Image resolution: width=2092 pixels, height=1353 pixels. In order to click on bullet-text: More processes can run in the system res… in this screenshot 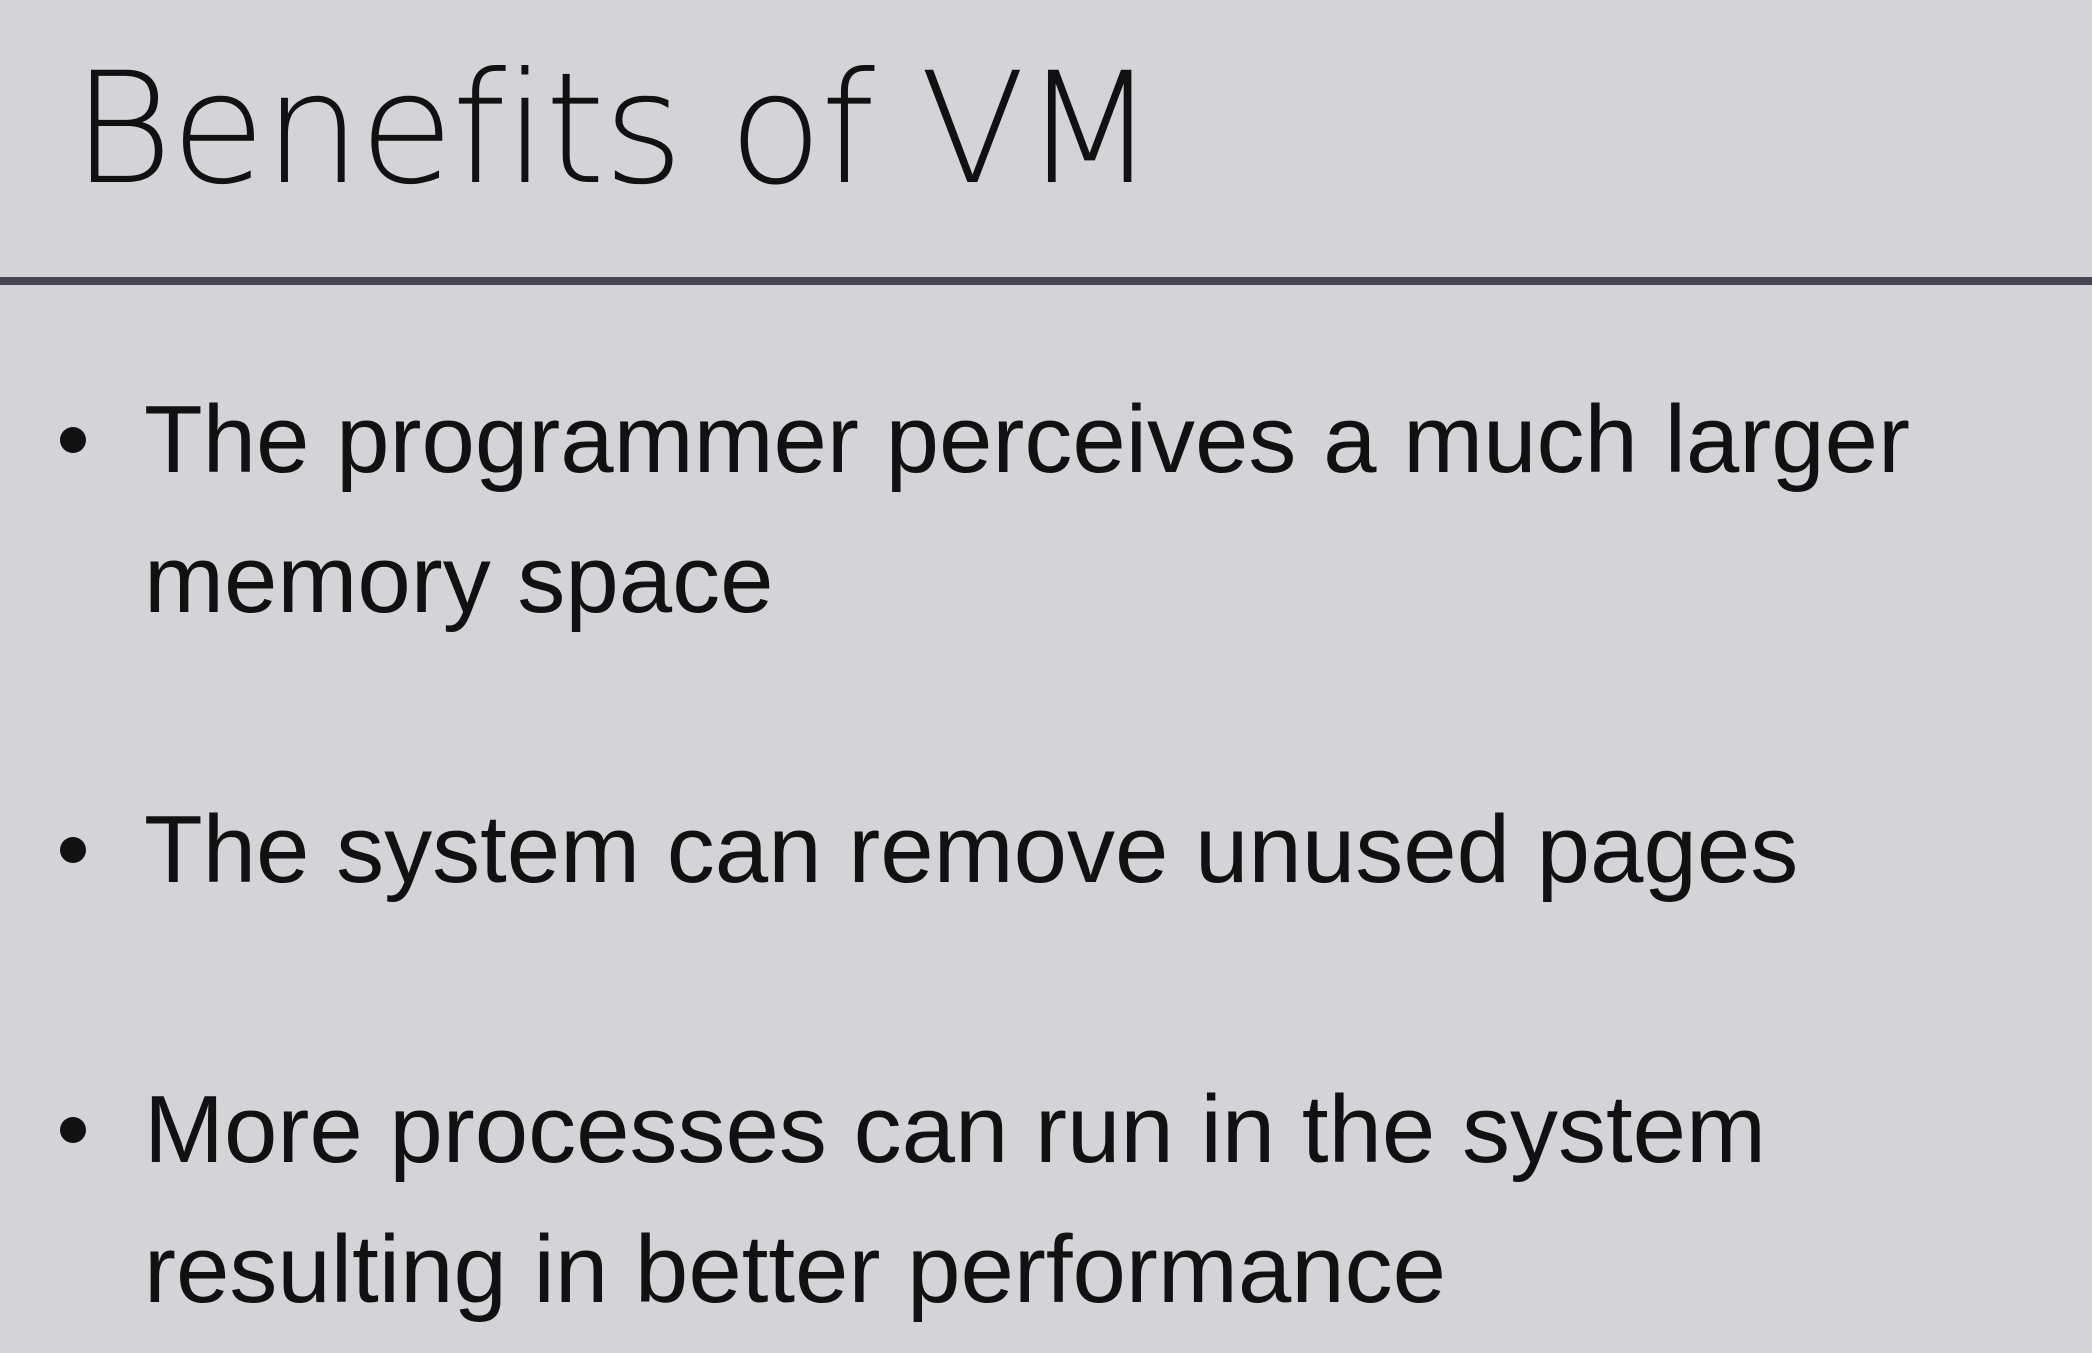, I will do `click(955, 1199)`.